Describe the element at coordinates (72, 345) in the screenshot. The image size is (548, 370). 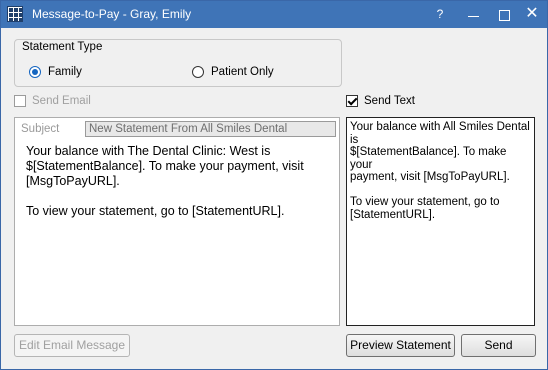
I see `edit-email-message-button: Edit Email Message` at that location.